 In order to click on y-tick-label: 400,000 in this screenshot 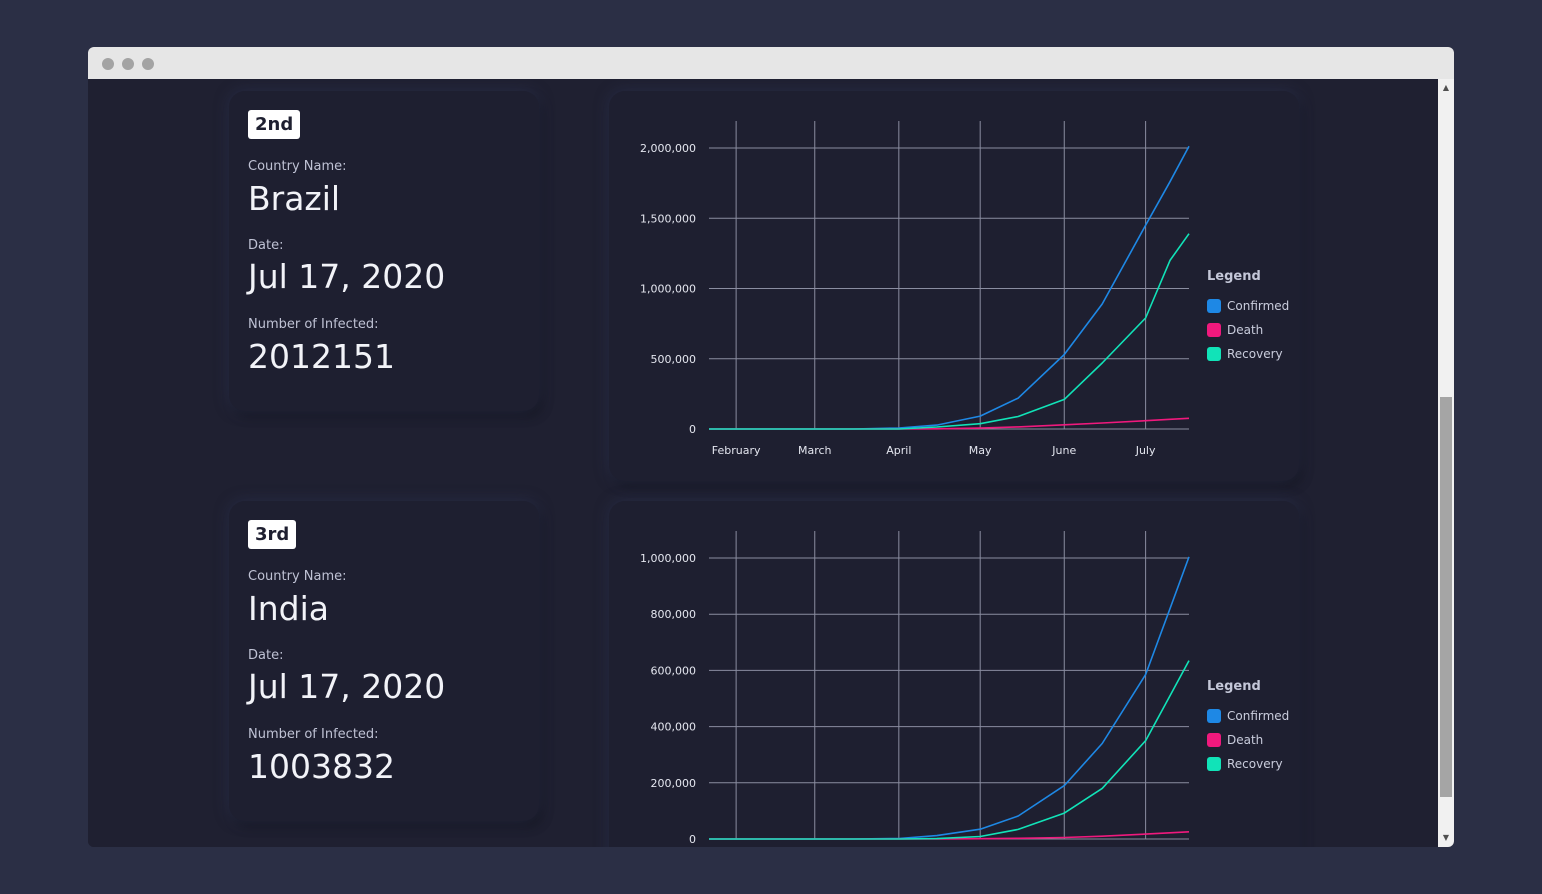, I will do `click(674, 727)`.